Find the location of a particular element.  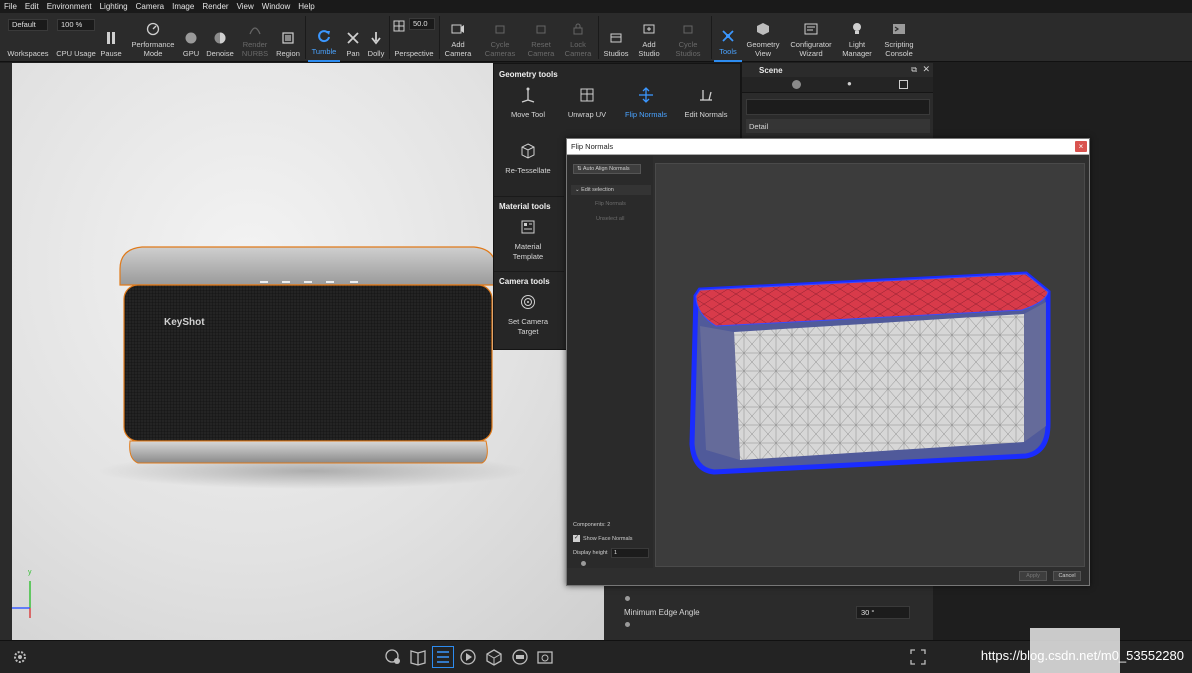

cycle-cameras-label-2: Cameras is located at coordinates (500, 53).